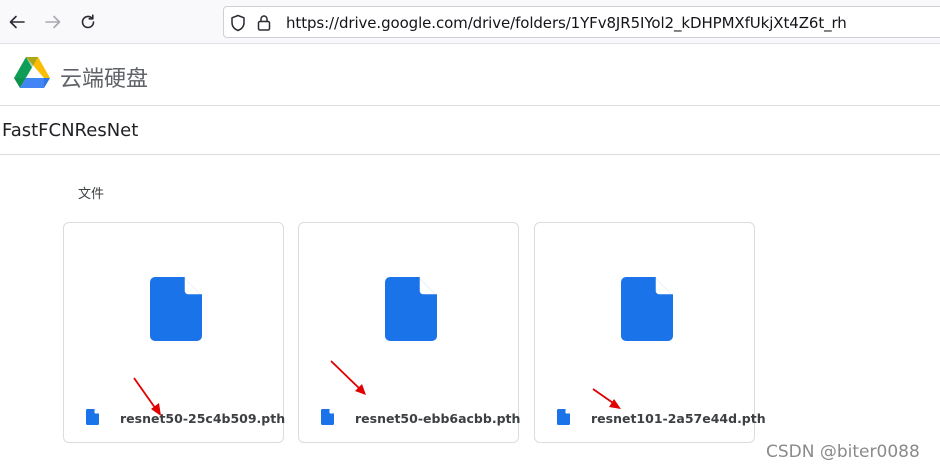 Image resolution: width=940 pixels, height=470 pixels. What do you see at coordinates (437, 418) in the screenshot?
I see `file-name: resnet50-ebb6acbb.pth` at bounding box center [437, 418].